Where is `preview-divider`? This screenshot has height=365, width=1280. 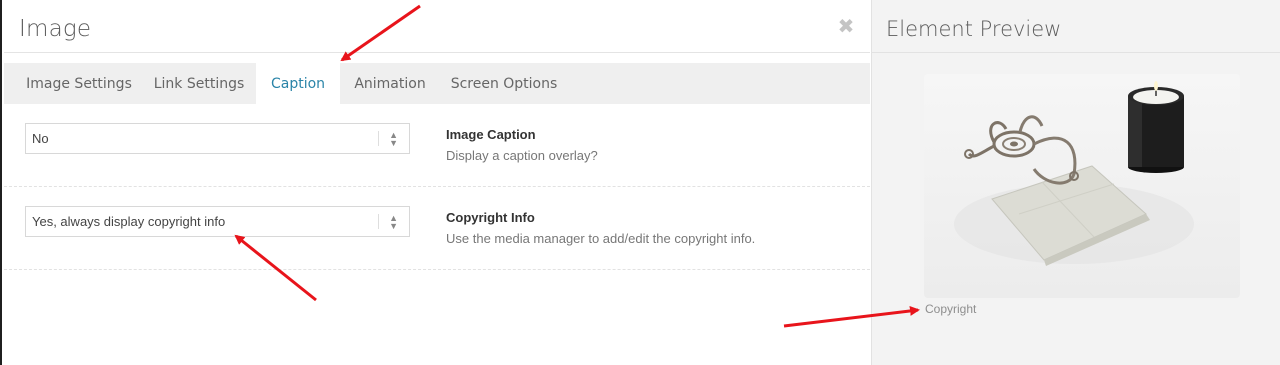 preview-divider is located at coordinates (1076, 52).